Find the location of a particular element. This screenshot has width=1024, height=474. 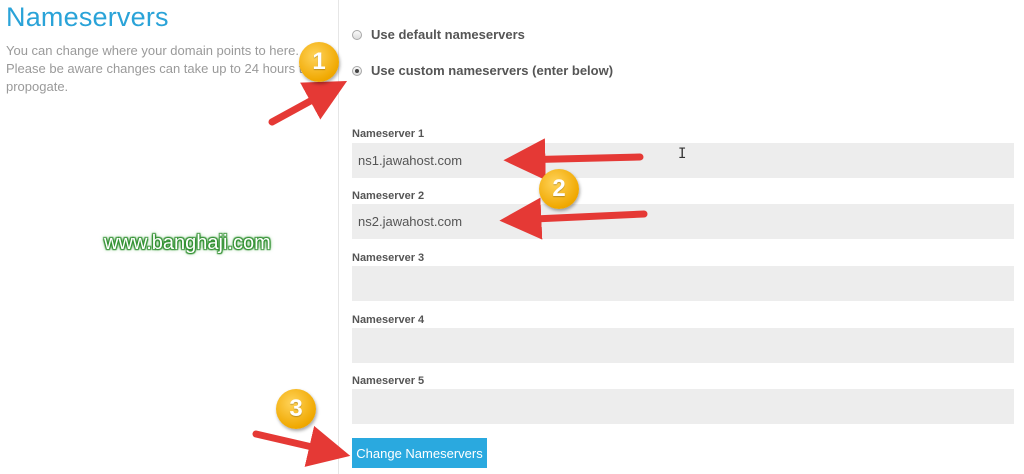

arrow-to-submit-button is located at coordinates (301, 446).